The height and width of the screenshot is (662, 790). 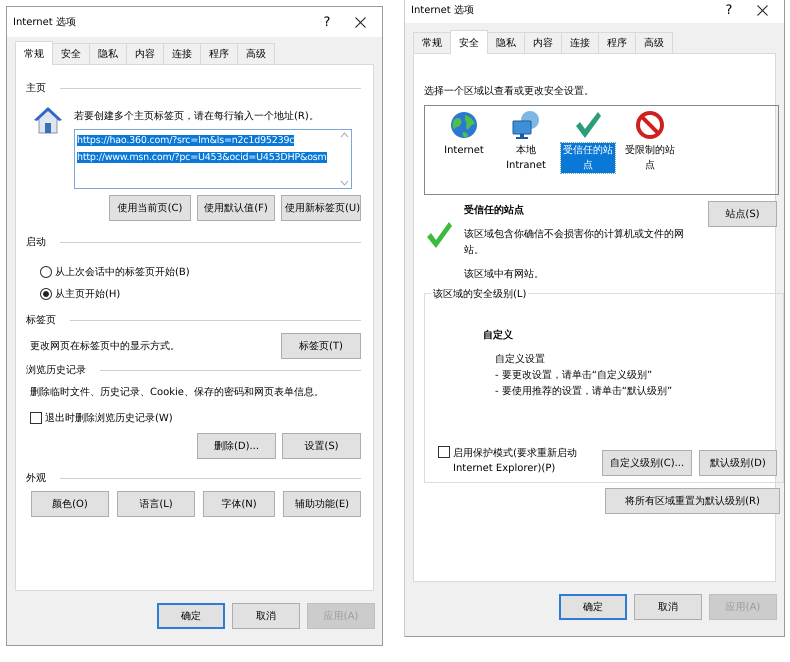 I want to click on protected-mode-option: 启用保护模式(要求重新启动 Internet Explorer)(P), so click(x=513, y=461).